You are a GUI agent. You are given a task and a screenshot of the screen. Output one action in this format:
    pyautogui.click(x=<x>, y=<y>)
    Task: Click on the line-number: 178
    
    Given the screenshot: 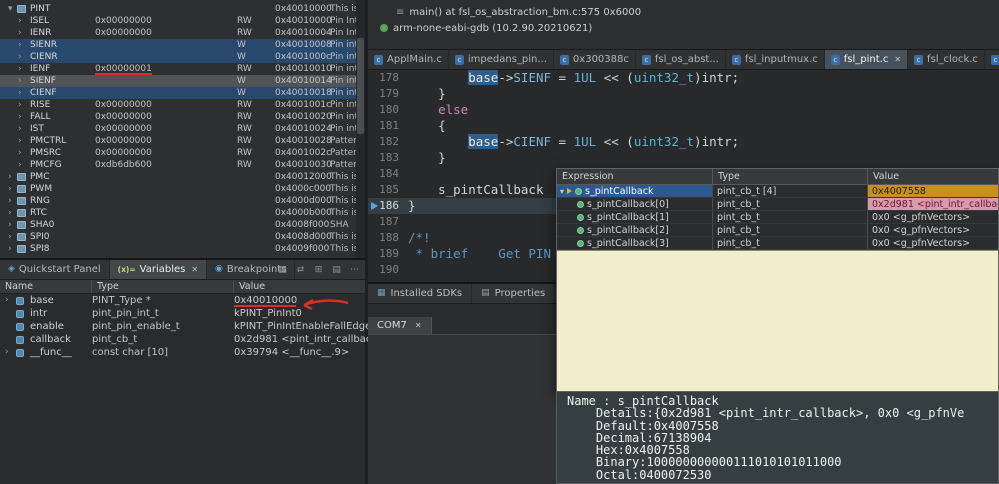 What is the action you would take?
    pyautogui.click(x=388, y=78)
    